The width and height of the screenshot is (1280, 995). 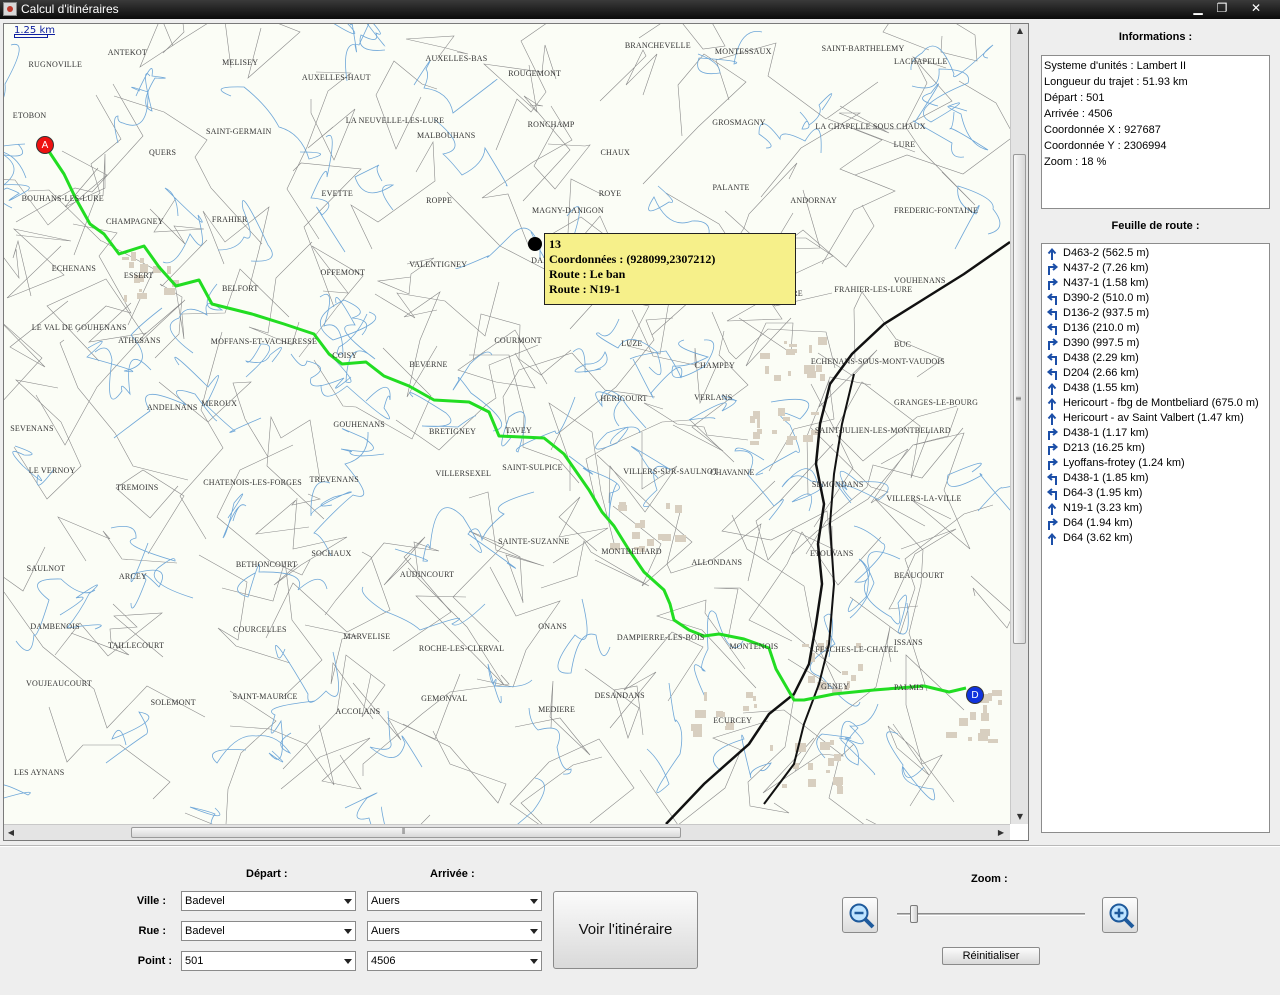 I want to click on depart-point-select: 501, so click(x=268, y=961).